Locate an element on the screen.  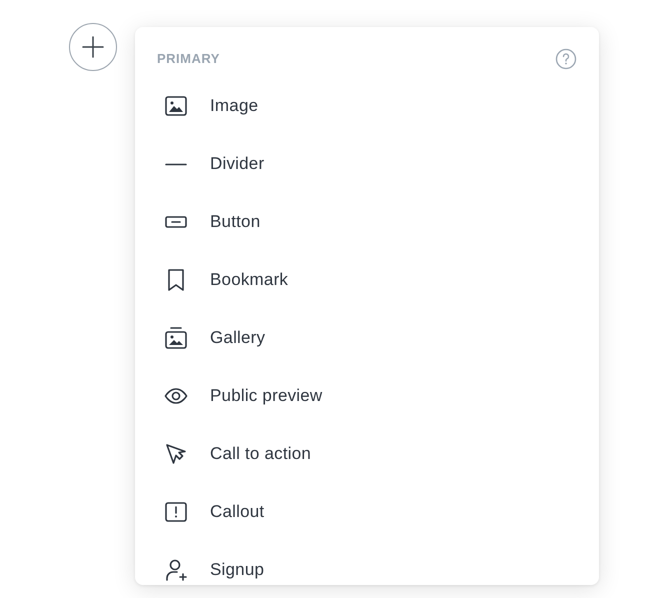
alert-icon is located at coordinates (176, 512).